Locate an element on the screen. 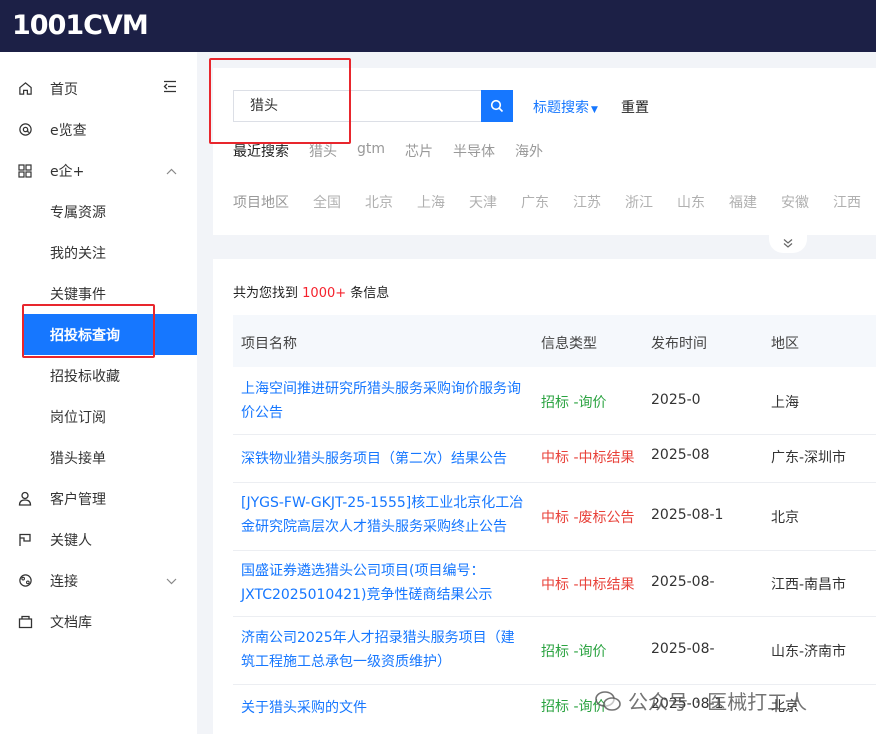 The image size is (876, 734). home-icon is located at coordinates (25, 89).